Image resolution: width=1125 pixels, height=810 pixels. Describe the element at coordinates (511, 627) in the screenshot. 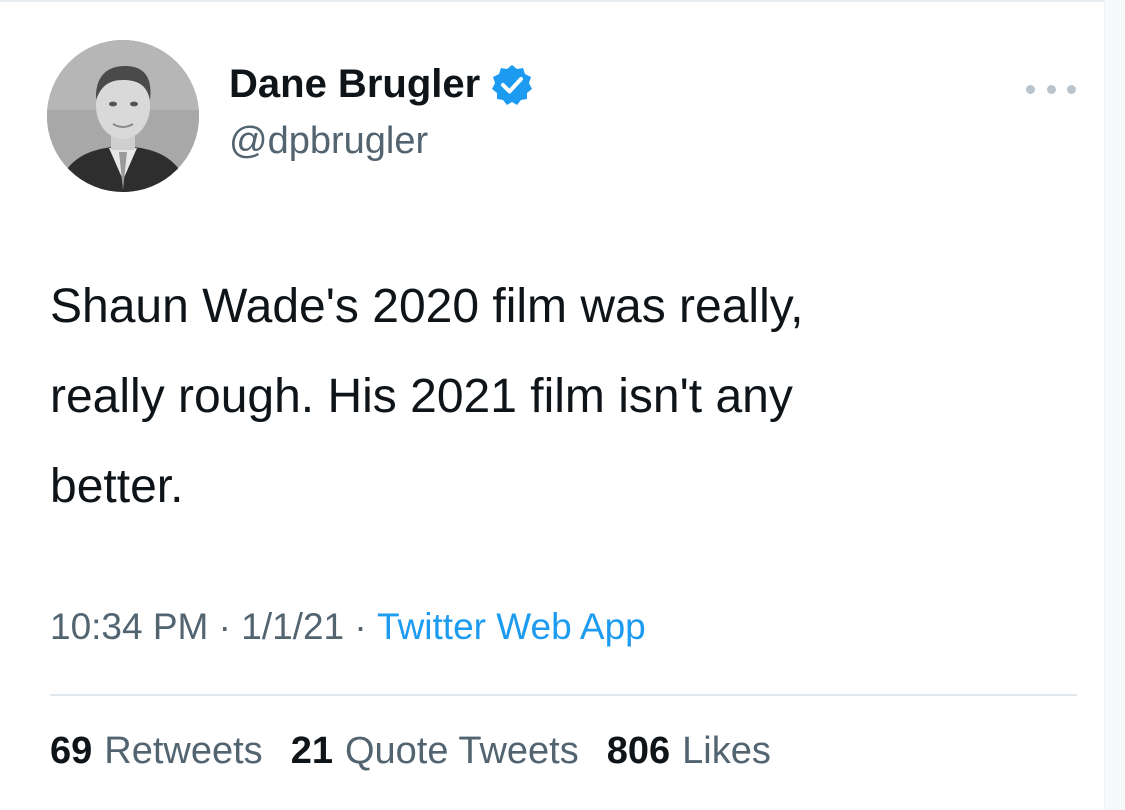

I see `tweet-source-link: Twitter Web App` at that location.